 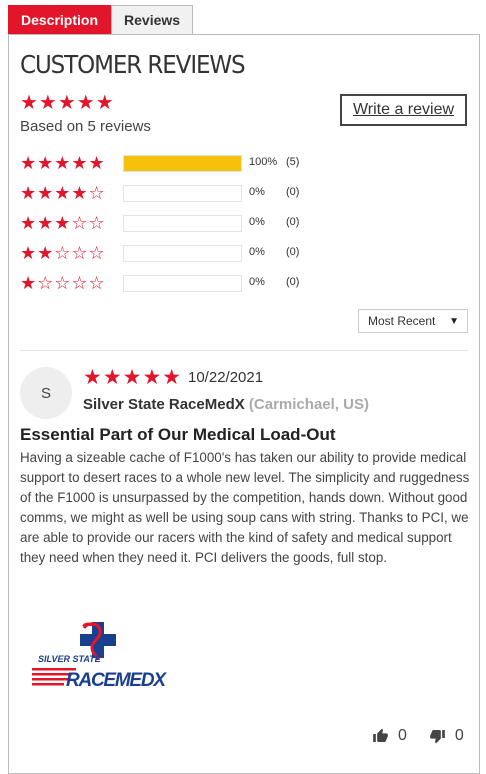 What do you see at coordinates (244, 350) in the screenshot?
I see `divider` at bounding box center [244, 350].